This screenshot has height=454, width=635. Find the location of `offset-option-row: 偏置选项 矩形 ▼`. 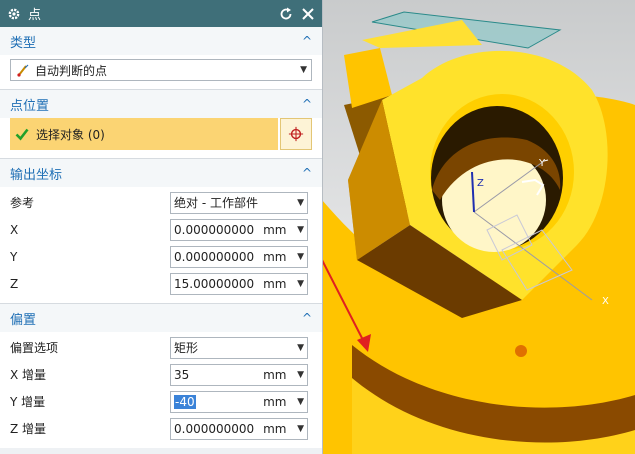

offset-option-row: 偏置选项 矩形 ▼ is located at coordinates (161, 347).